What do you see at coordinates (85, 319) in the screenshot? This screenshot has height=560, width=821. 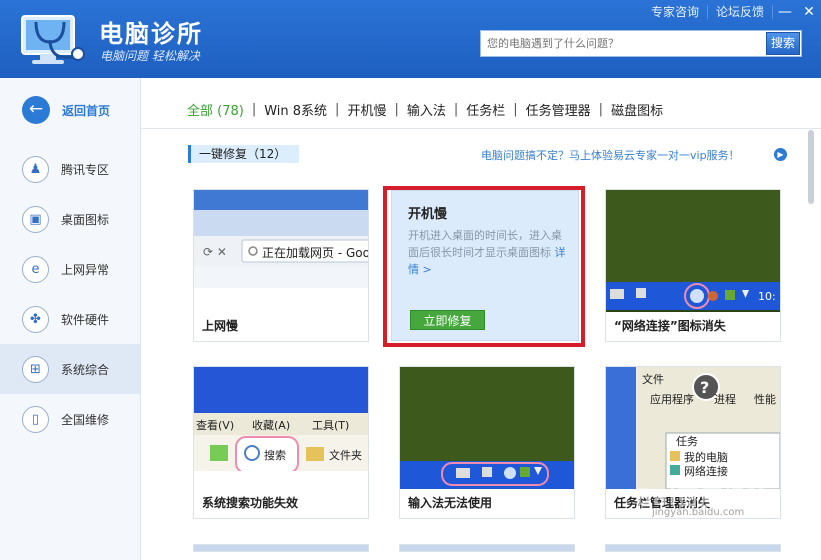 I see `sidebar-item-label: 软件硬件` at bounding box center [85, 319].